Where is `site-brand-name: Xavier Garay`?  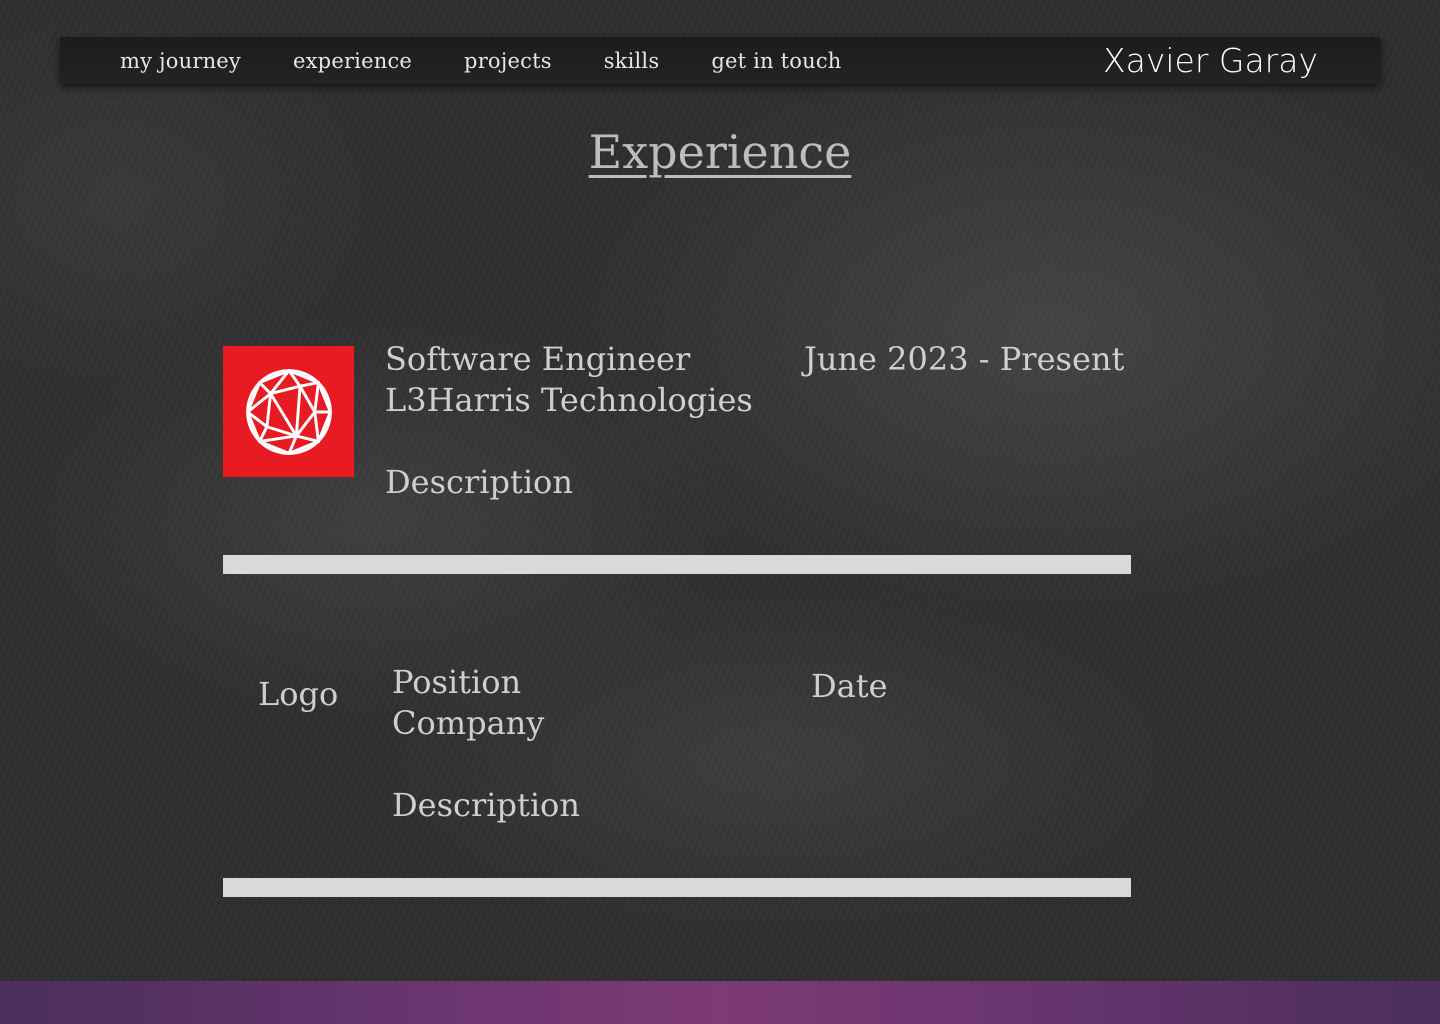 site-brand-name: Xavier Garay is located at coordinates (1210, 60).